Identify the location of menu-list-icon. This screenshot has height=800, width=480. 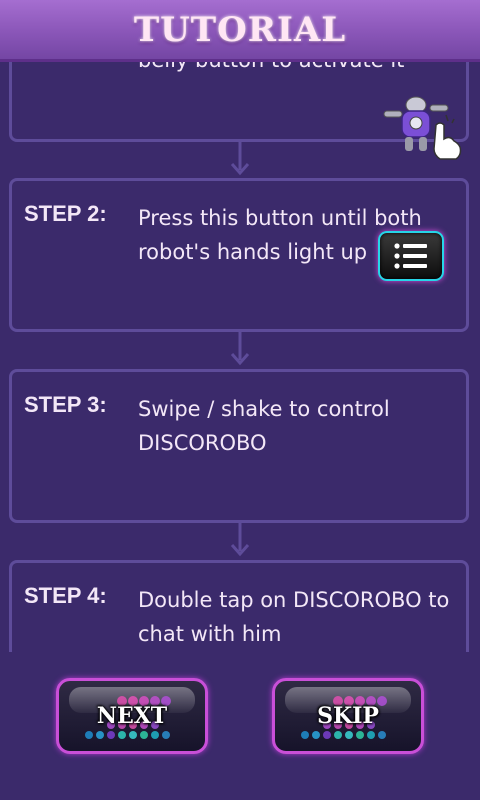
(411, 256).